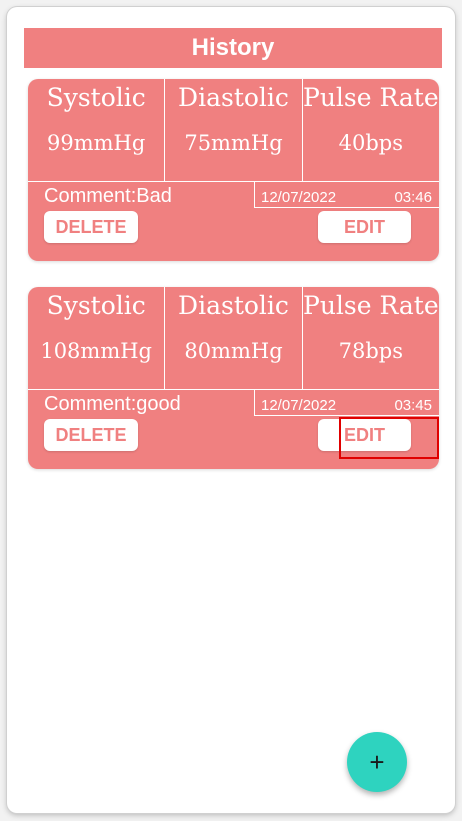 The width and height of the screenshot is (462, 821). What do you see at coordinates (233, 402) in the screenshot?
I see `record-meta: Comment:good 12/07/2022 03:45` at bounding box center [233, 402].